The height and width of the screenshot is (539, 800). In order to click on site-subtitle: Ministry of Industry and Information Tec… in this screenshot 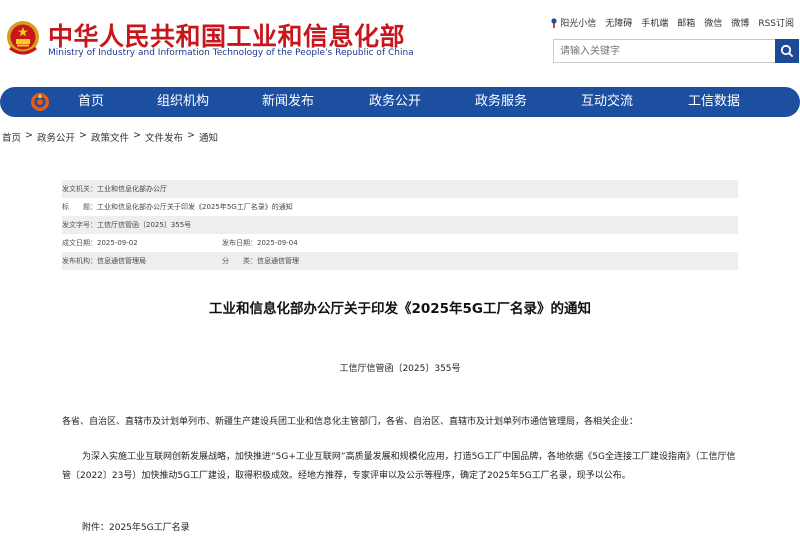, I will do `click(231, 53)`.